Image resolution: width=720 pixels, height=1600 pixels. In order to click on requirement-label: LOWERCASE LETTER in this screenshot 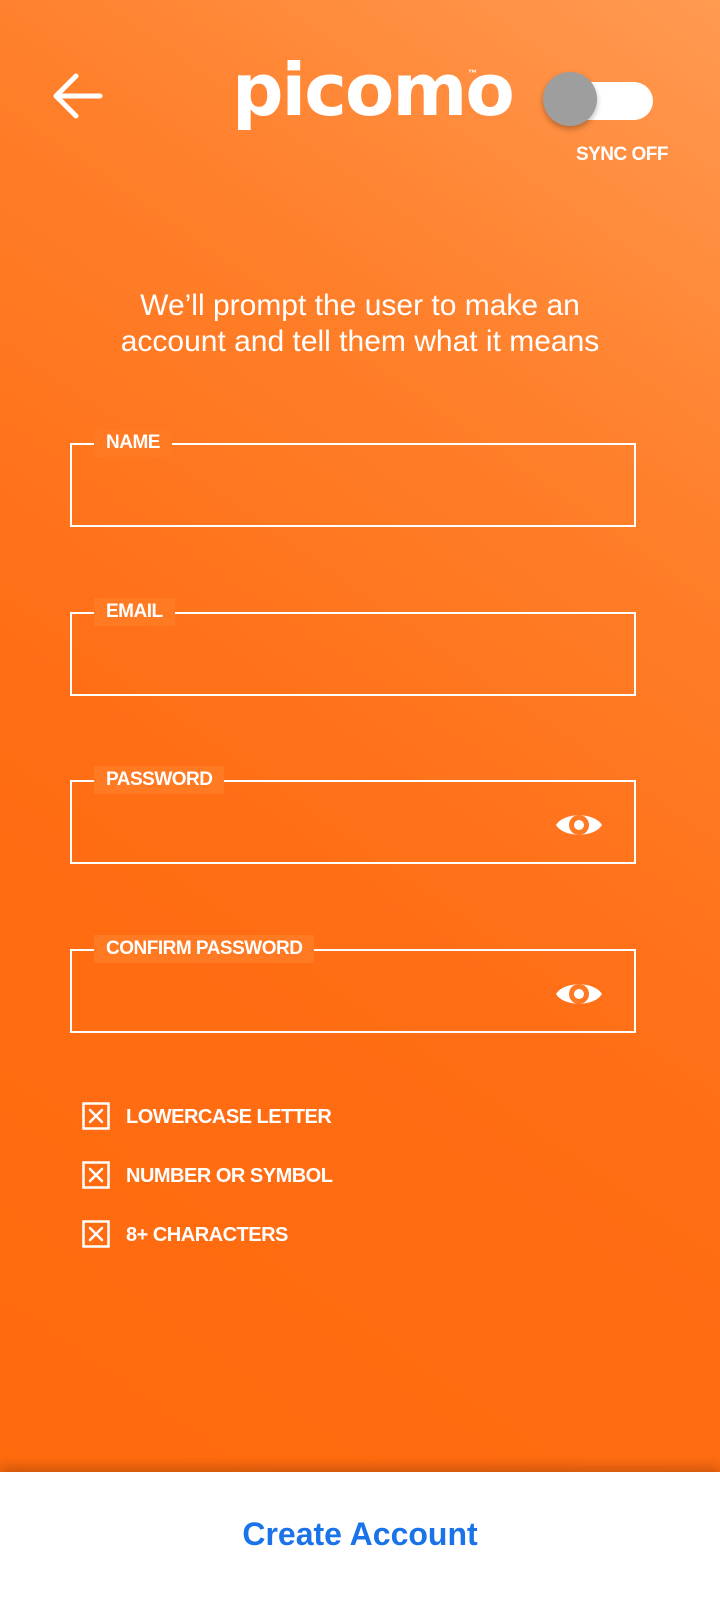, I will do `click(229, 1117)`.